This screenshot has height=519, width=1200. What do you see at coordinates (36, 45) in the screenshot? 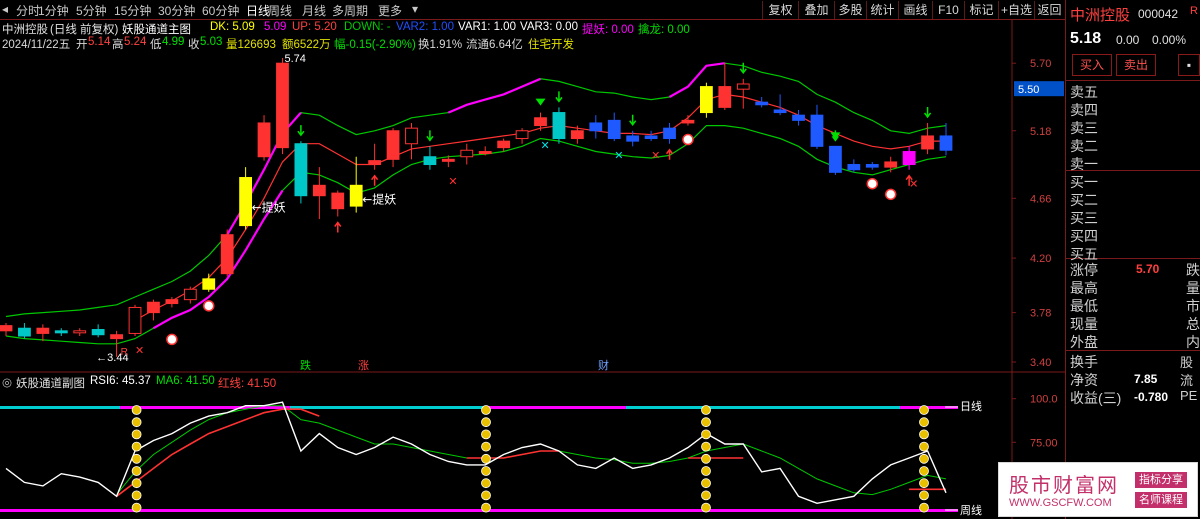
I see `ohlc-date: 2024/11/22五` at bounding box center [36, 45].